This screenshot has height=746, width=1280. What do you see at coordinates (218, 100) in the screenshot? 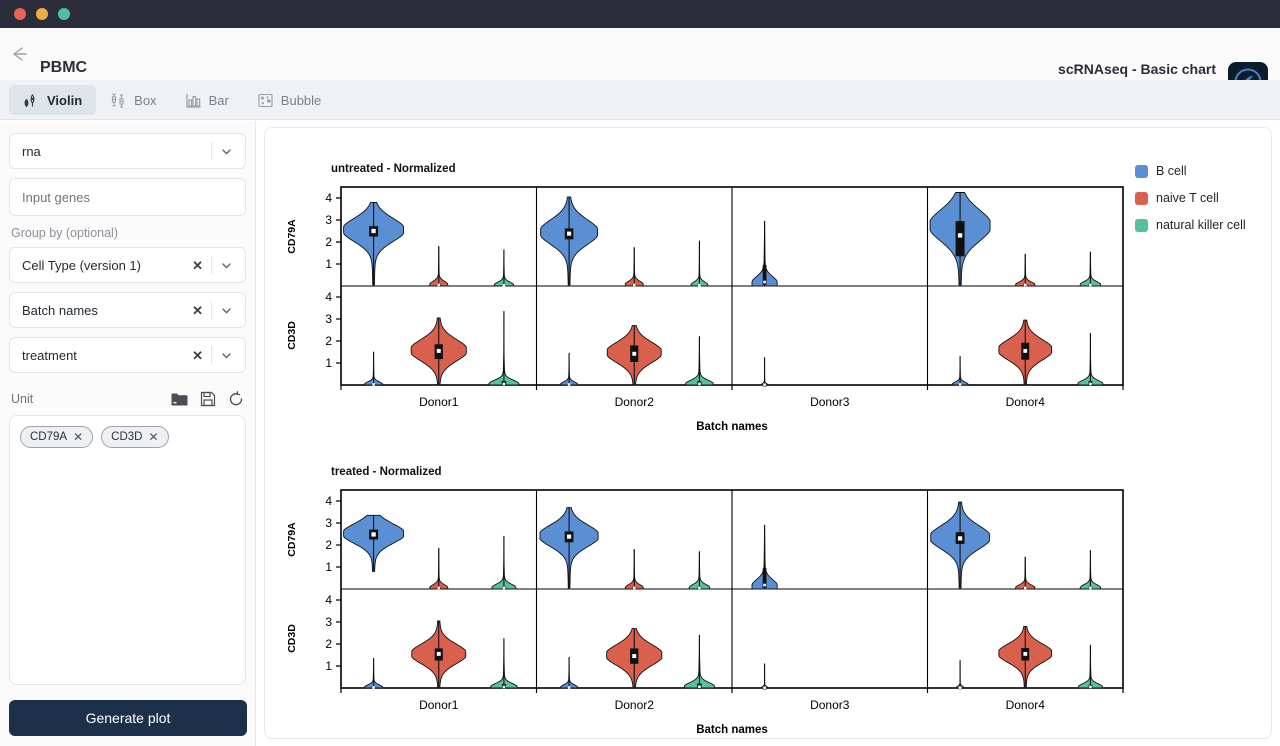
I see `tab-bar-label: Bar` at bounding box center [218, 100].